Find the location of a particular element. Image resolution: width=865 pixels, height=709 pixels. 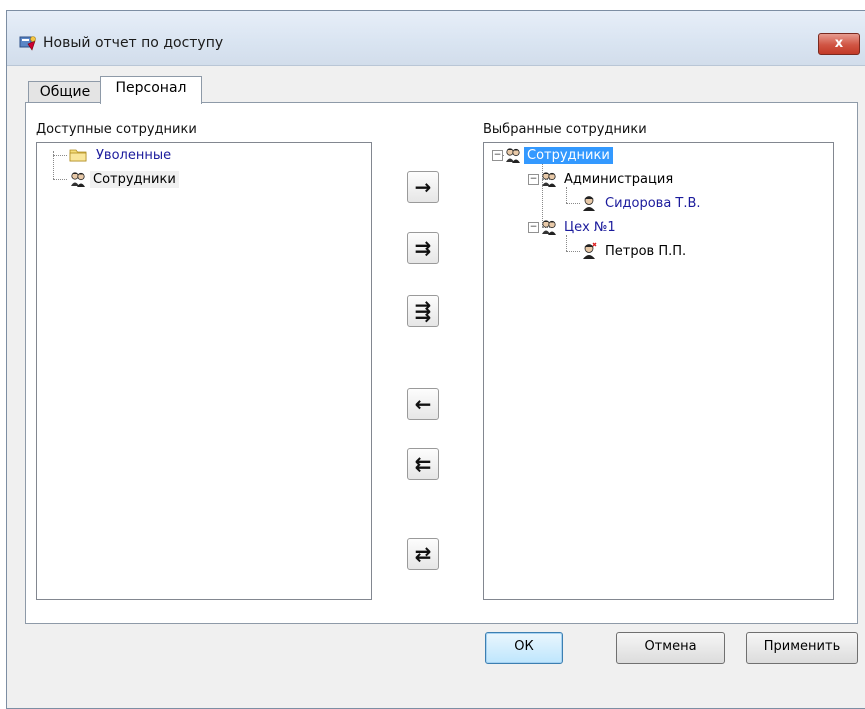

double-arrow-left-icon: ⇇ is located at coordinates (423, 464).